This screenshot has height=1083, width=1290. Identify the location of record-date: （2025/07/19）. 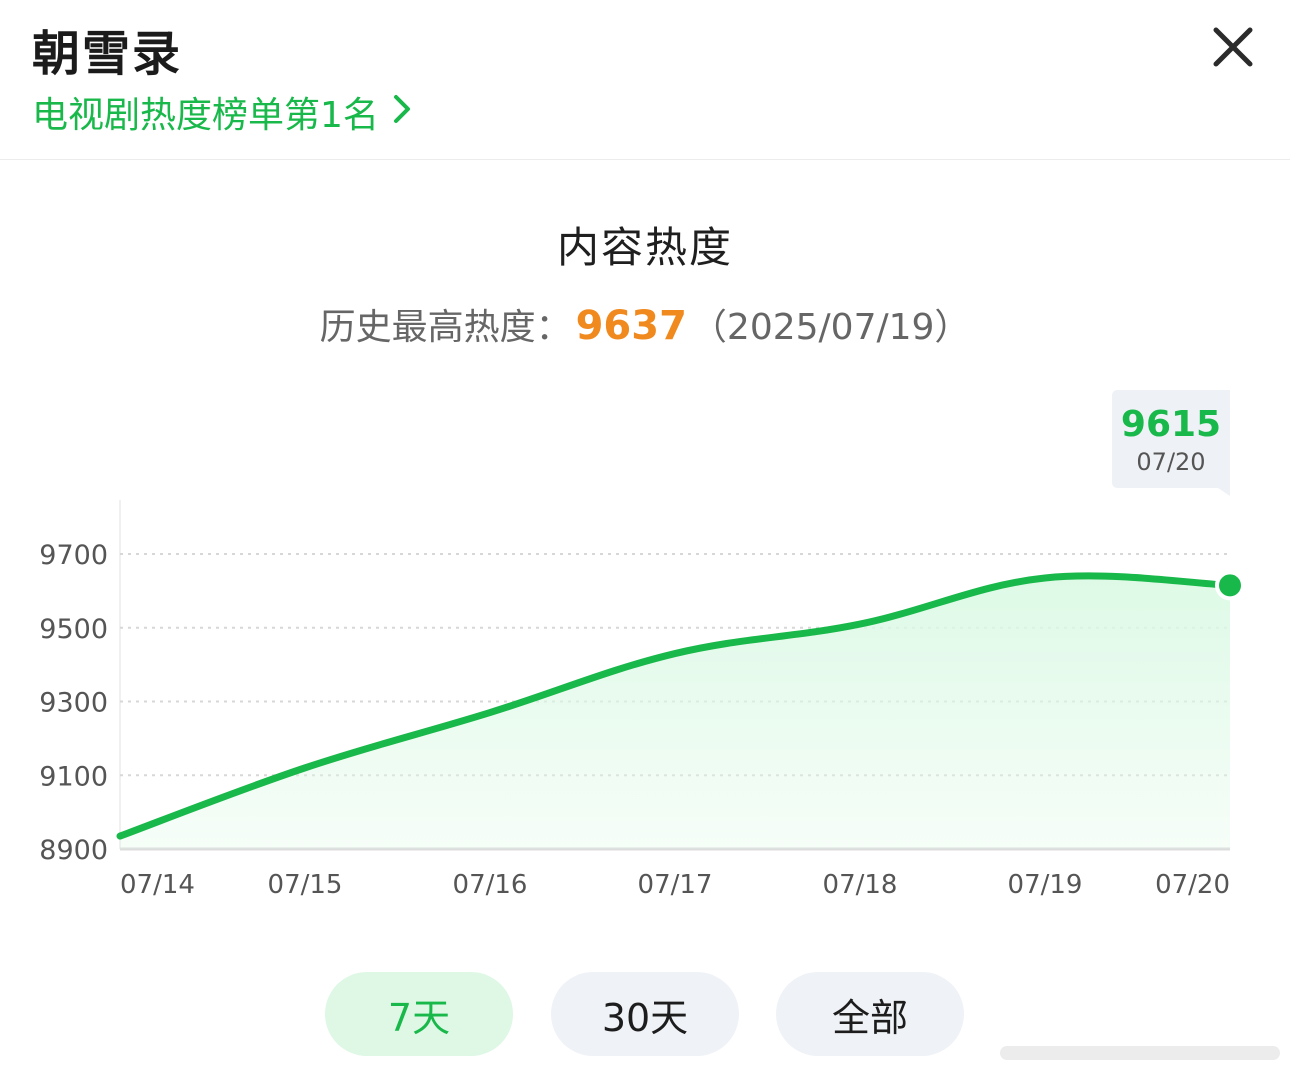
(830, 327).